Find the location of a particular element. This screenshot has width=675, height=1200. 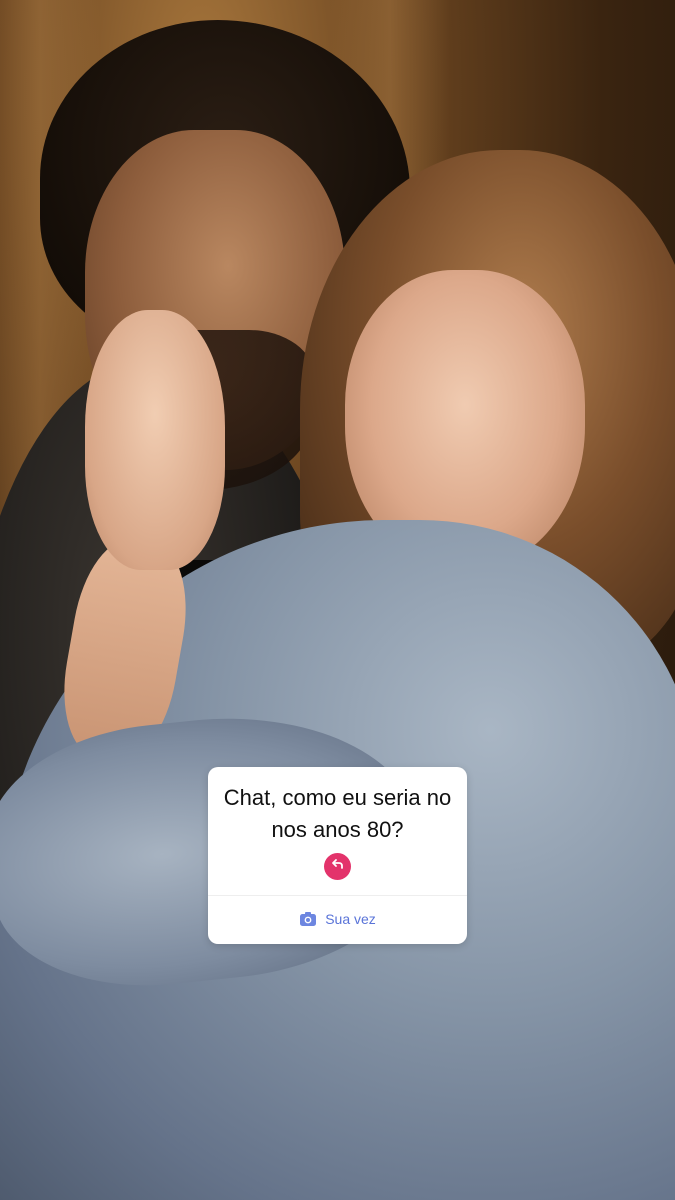

sticker-divider is located at coordinates (337, 895).